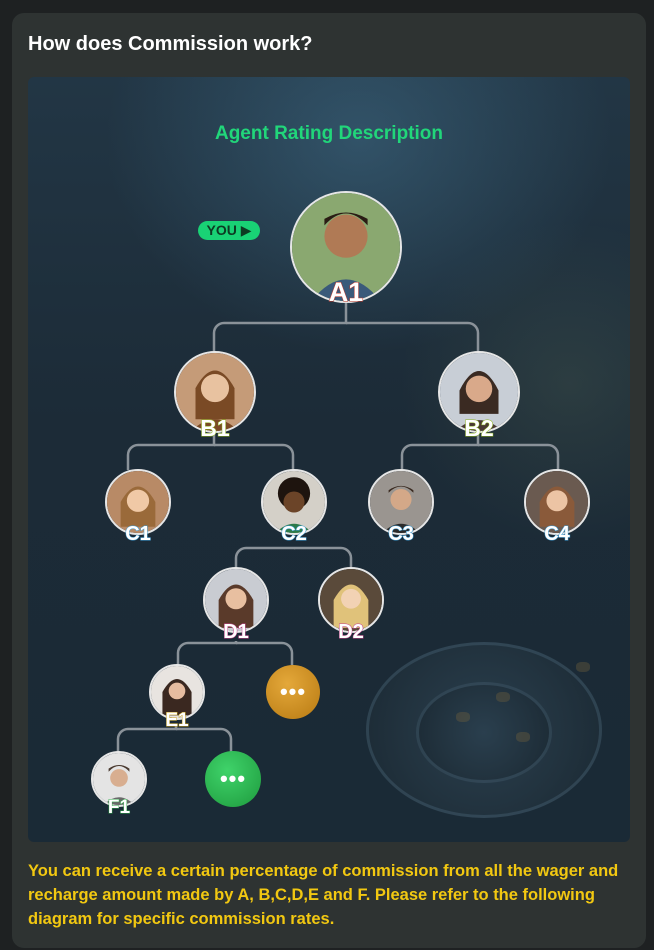  Describe the element at coordinates (236, 605) in the screenshot. I see `node-d1: D1` at that location.